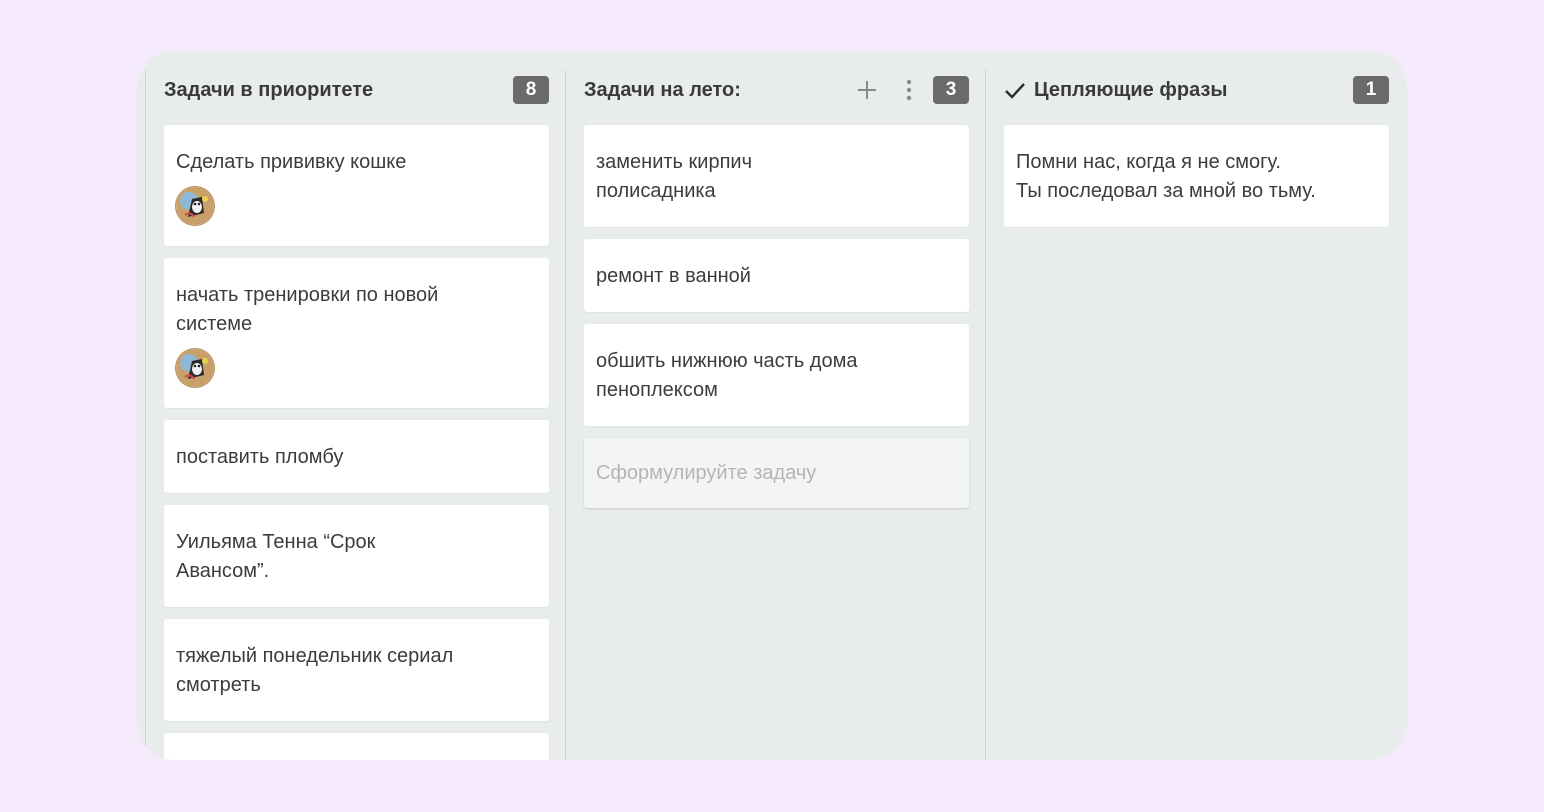 The image size is (1544, 812). I want to click on column-header: Задачи на лето: 3, so click(776, 90).